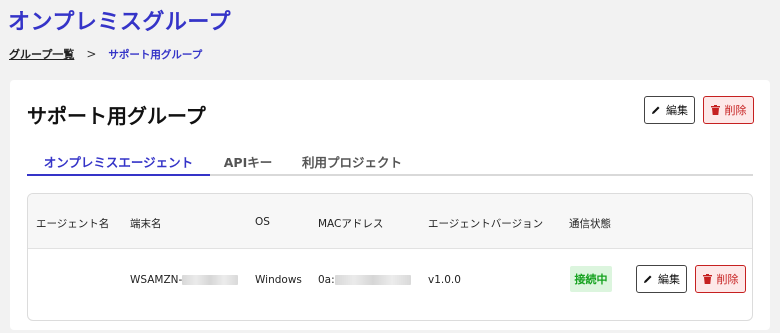 Image resolution: width=780 pixels, height=333 pixels. I want to click on redacted-mac-address, so click(372, 280).